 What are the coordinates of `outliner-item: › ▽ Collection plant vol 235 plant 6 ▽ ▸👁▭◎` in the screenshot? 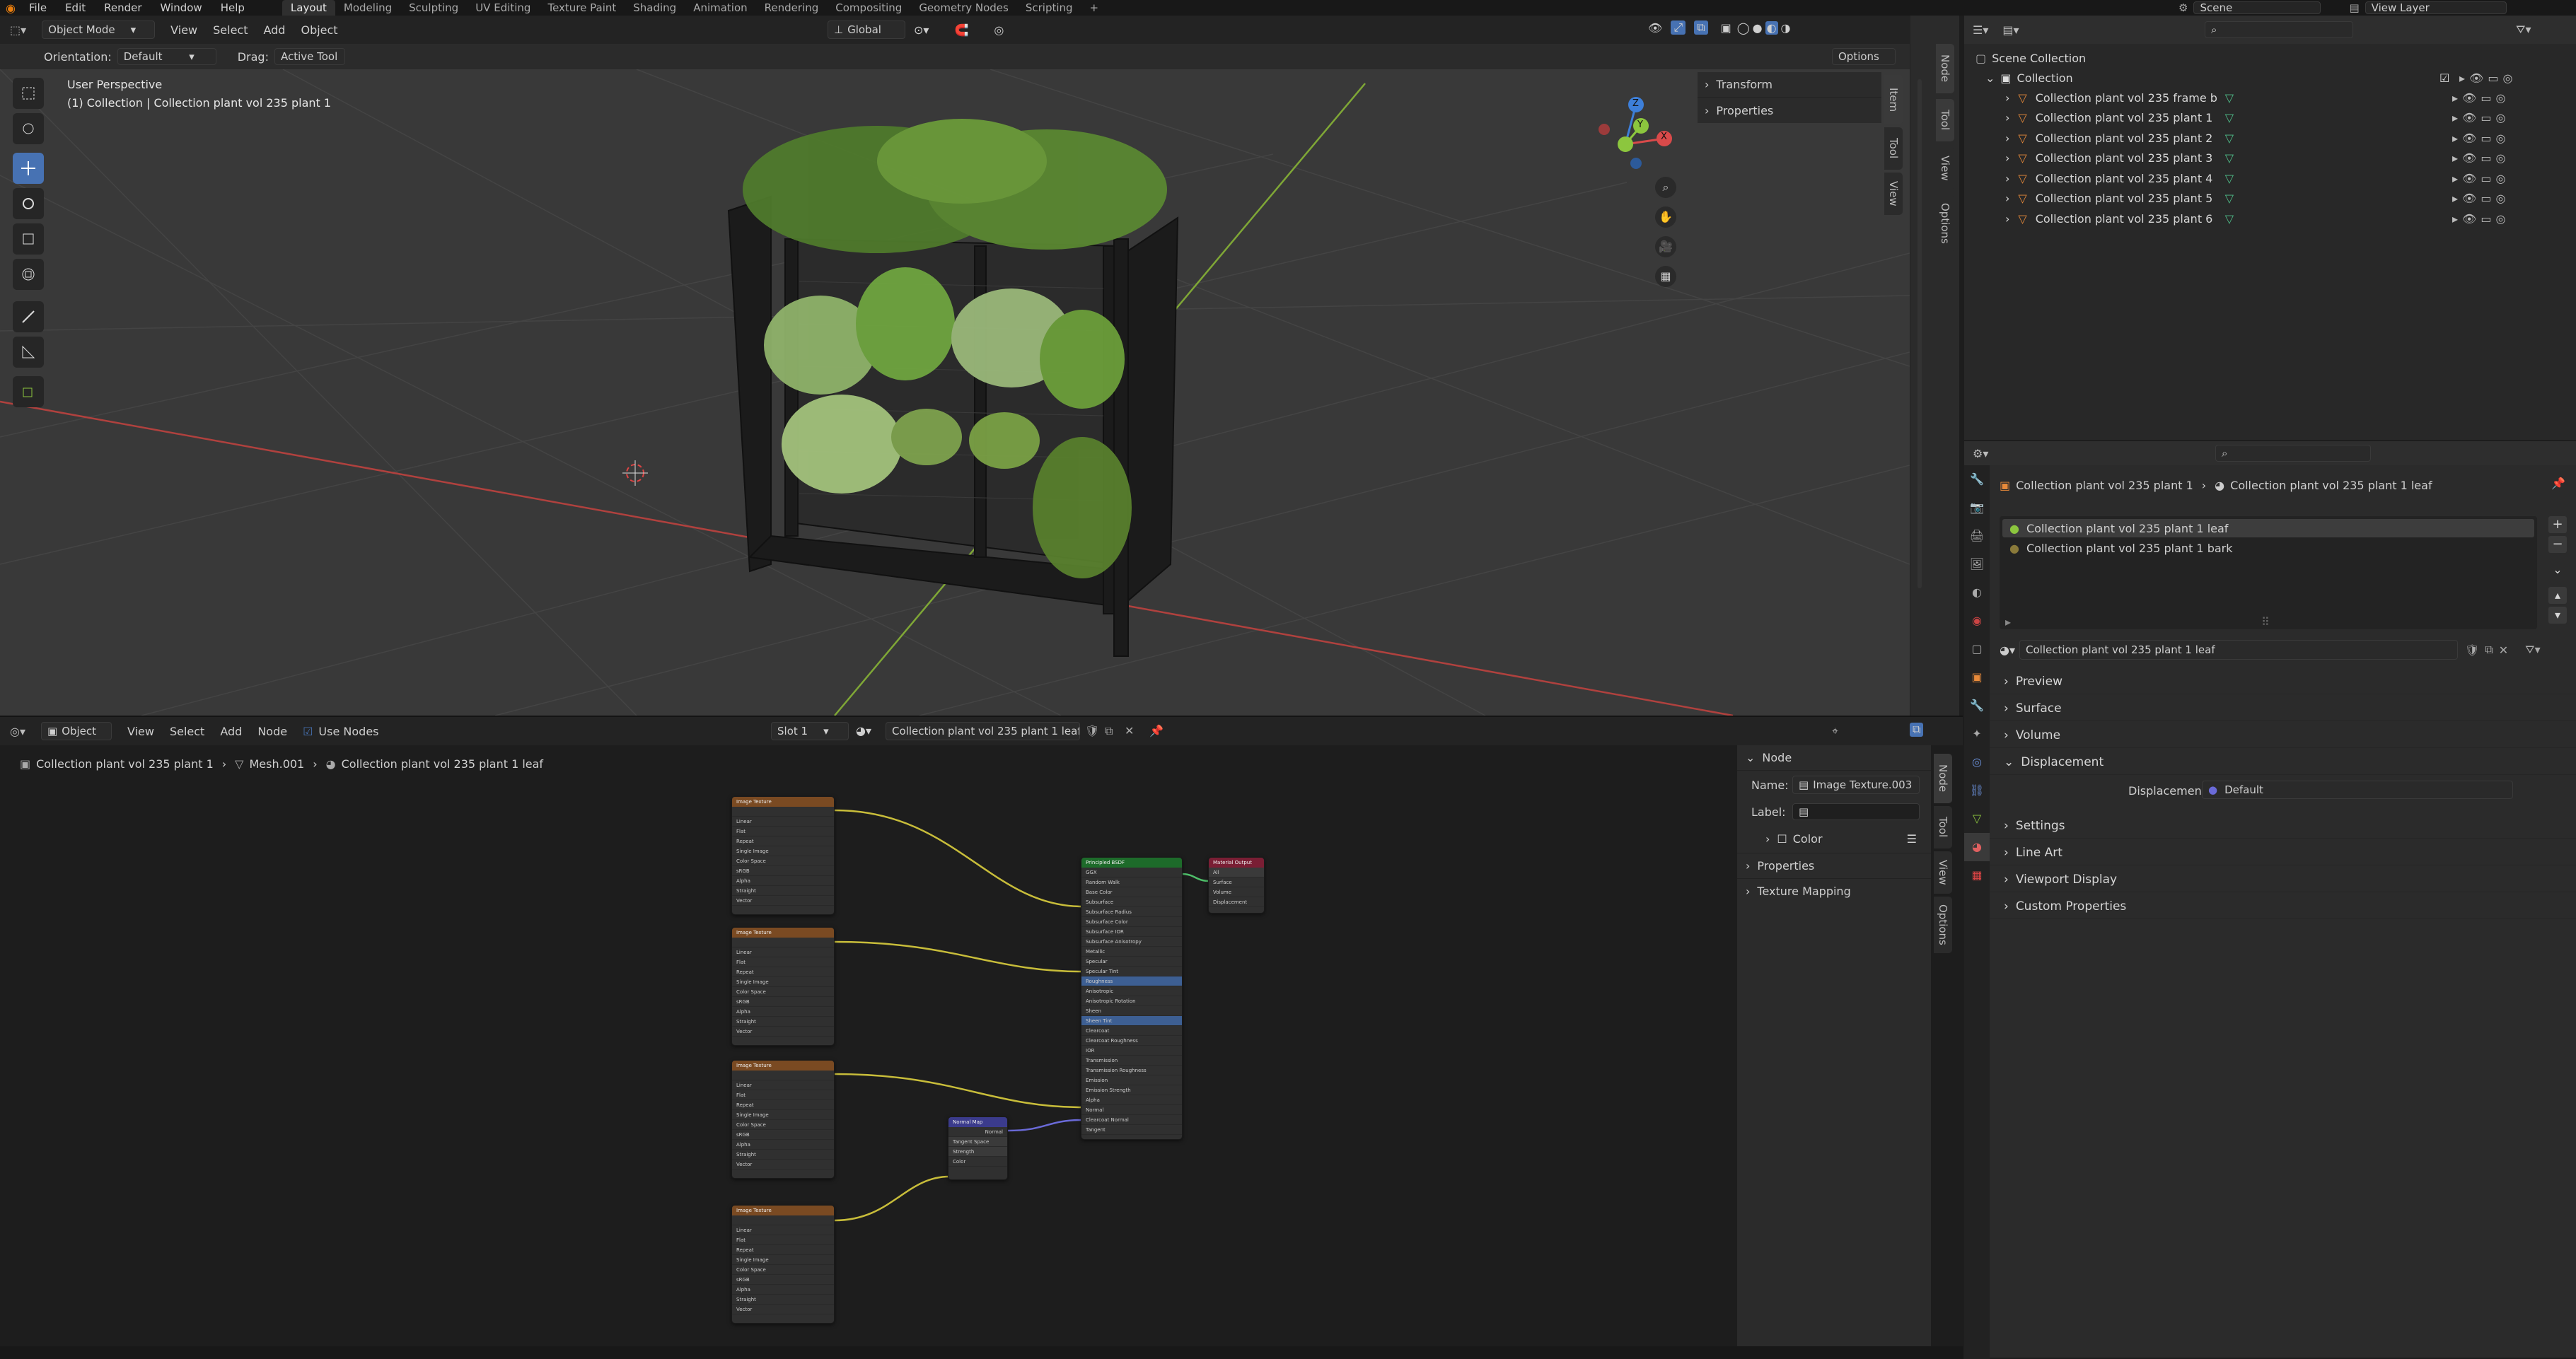 It's located at (2270, 218).